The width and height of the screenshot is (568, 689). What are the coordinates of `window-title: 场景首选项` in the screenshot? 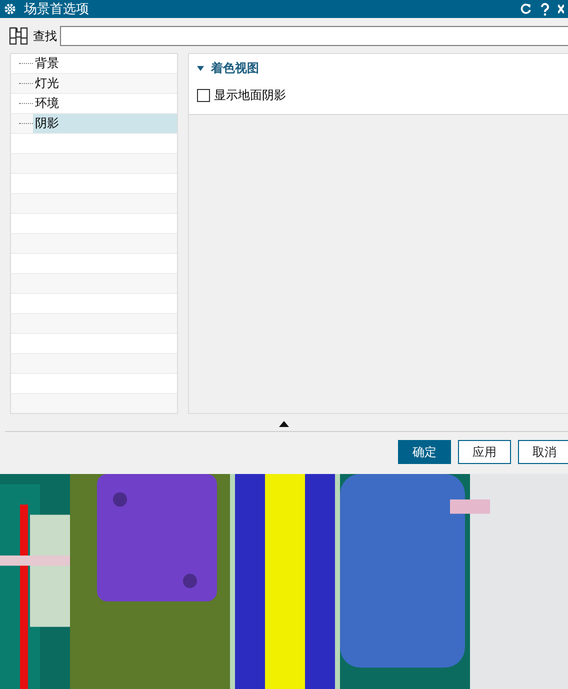 It's located at (57, 9).